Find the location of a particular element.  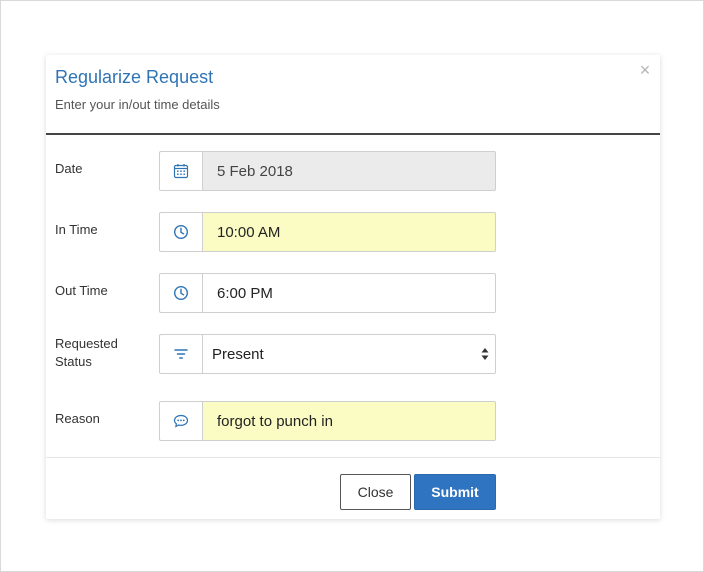

reason-row: Reason forgot to punch in is located at coordinates (353, 421).